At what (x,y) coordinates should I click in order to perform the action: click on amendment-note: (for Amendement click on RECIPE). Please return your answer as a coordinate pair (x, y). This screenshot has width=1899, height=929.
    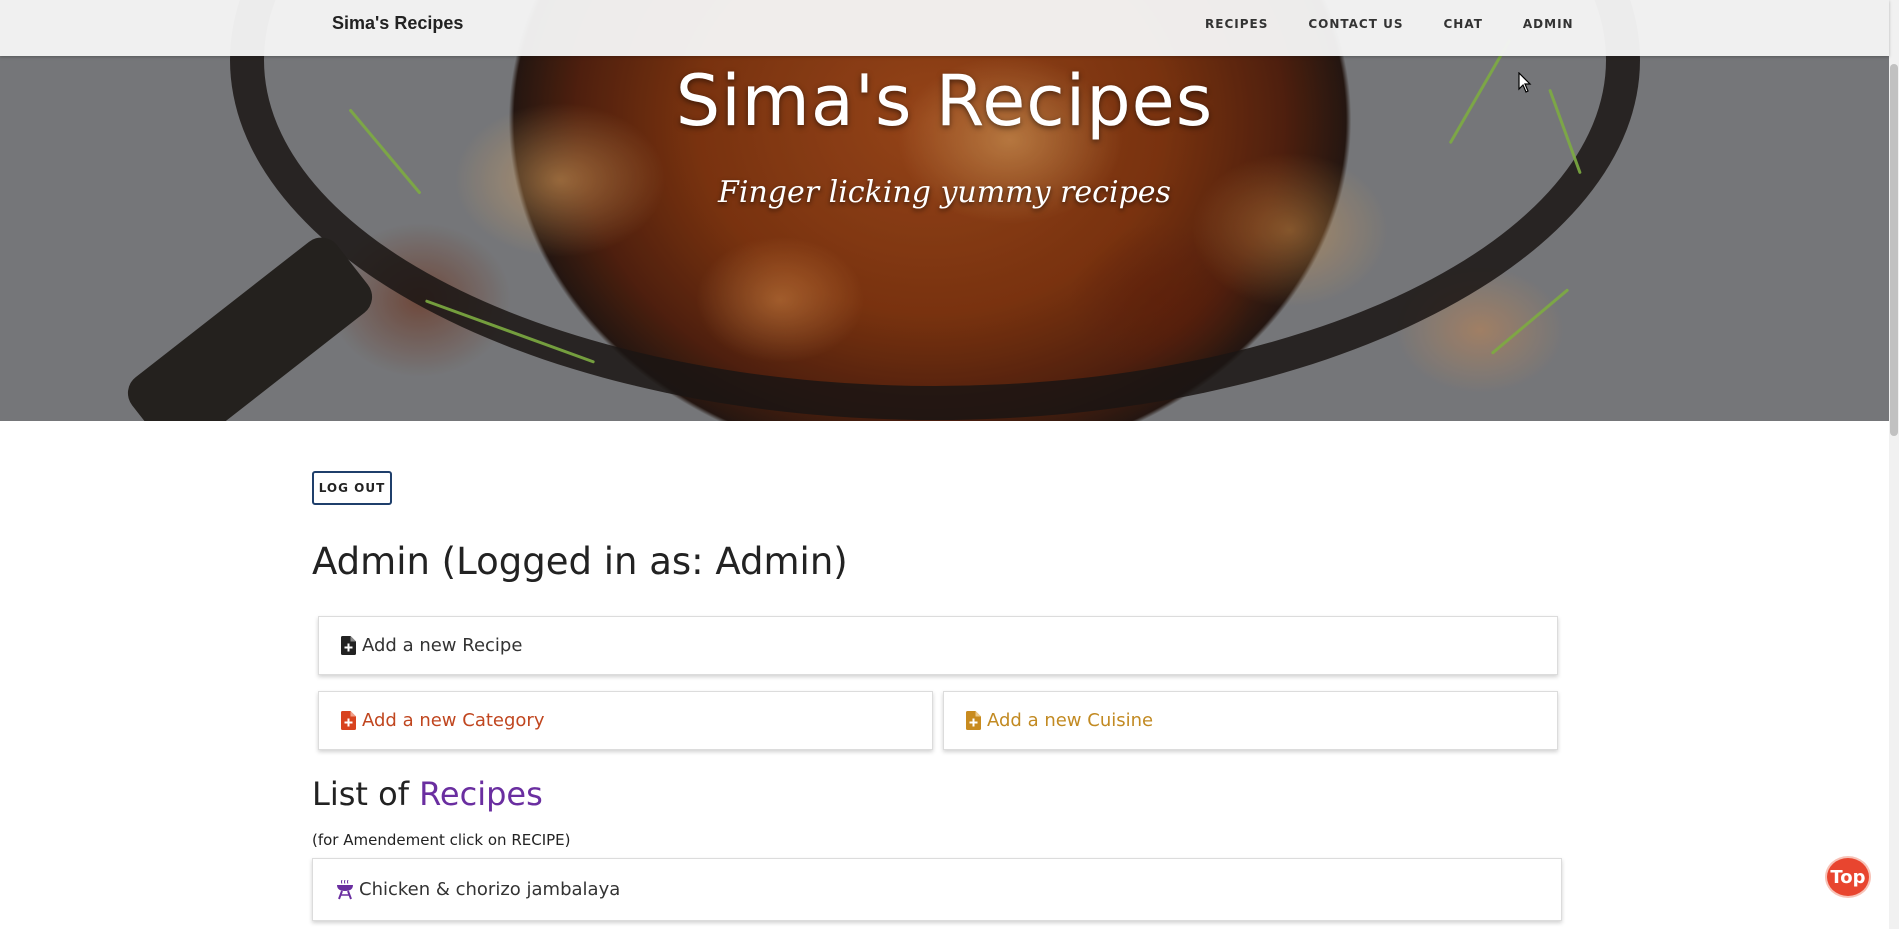
    Looking at the image, I should click on (441, 840).